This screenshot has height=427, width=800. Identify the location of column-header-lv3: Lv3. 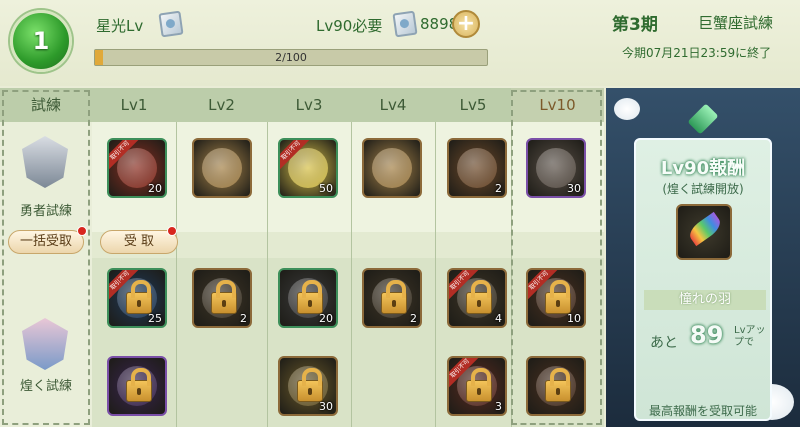
(309, 105).